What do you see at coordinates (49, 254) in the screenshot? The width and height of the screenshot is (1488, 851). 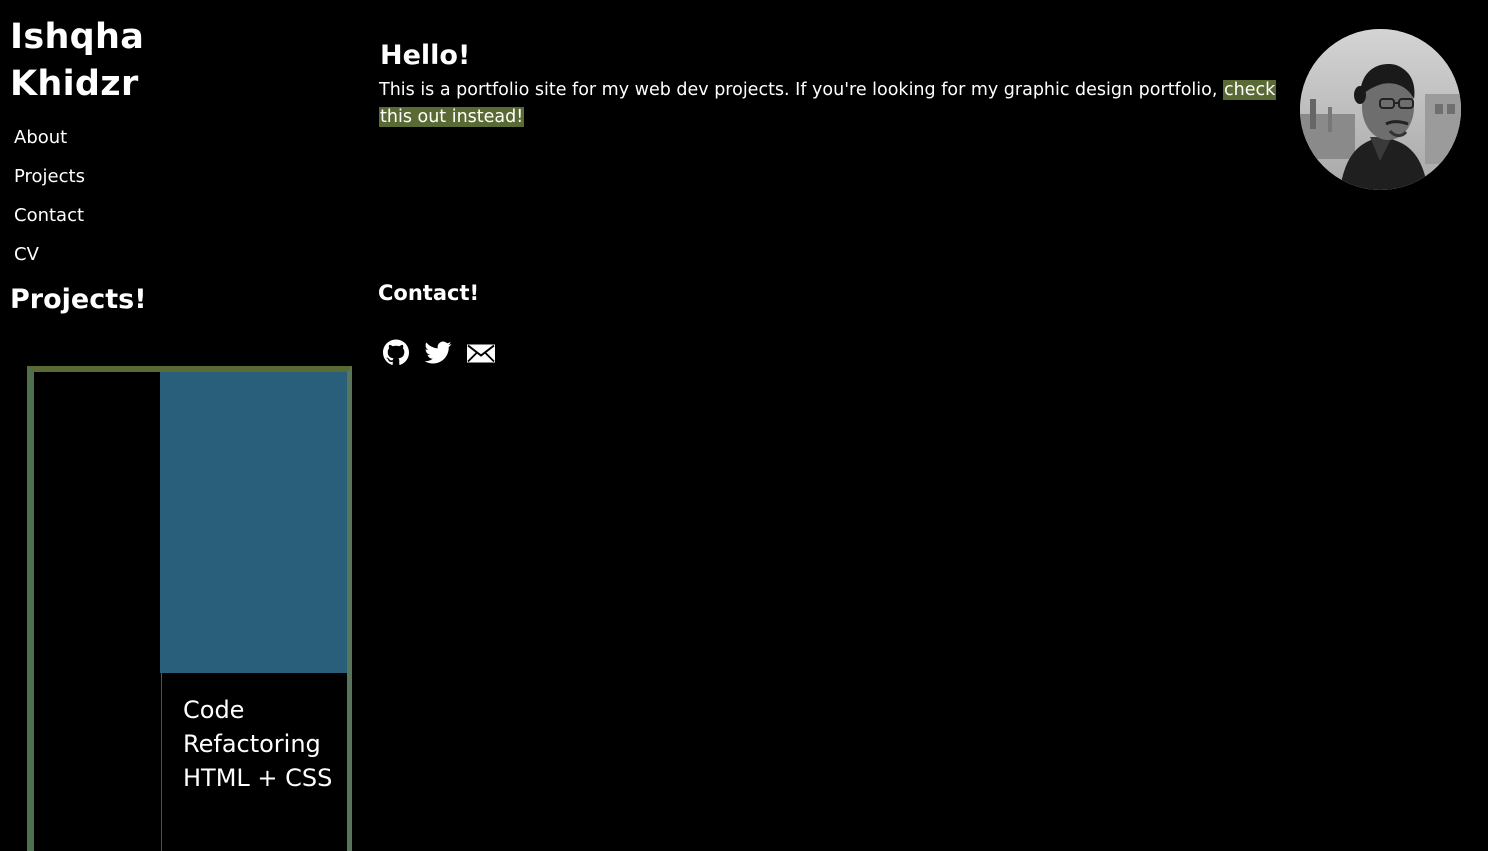 I see `nav-item-cv: CV` at bounding box center [49, 254].